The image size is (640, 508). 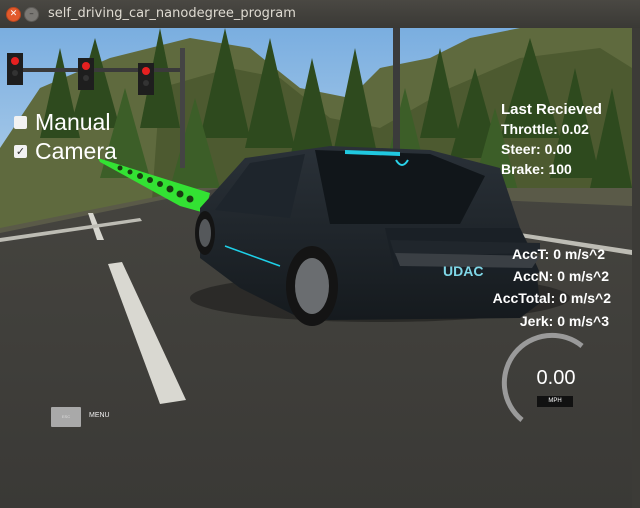 I want to click on throttle-readout: Throttle: 0.02, so click(x=545, y=129).